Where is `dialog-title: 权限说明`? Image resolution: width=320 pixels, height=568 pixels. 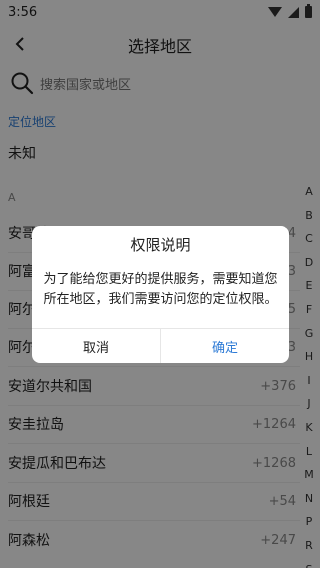 dialog-title: 权限说明 is located at coordinates (160, 245).